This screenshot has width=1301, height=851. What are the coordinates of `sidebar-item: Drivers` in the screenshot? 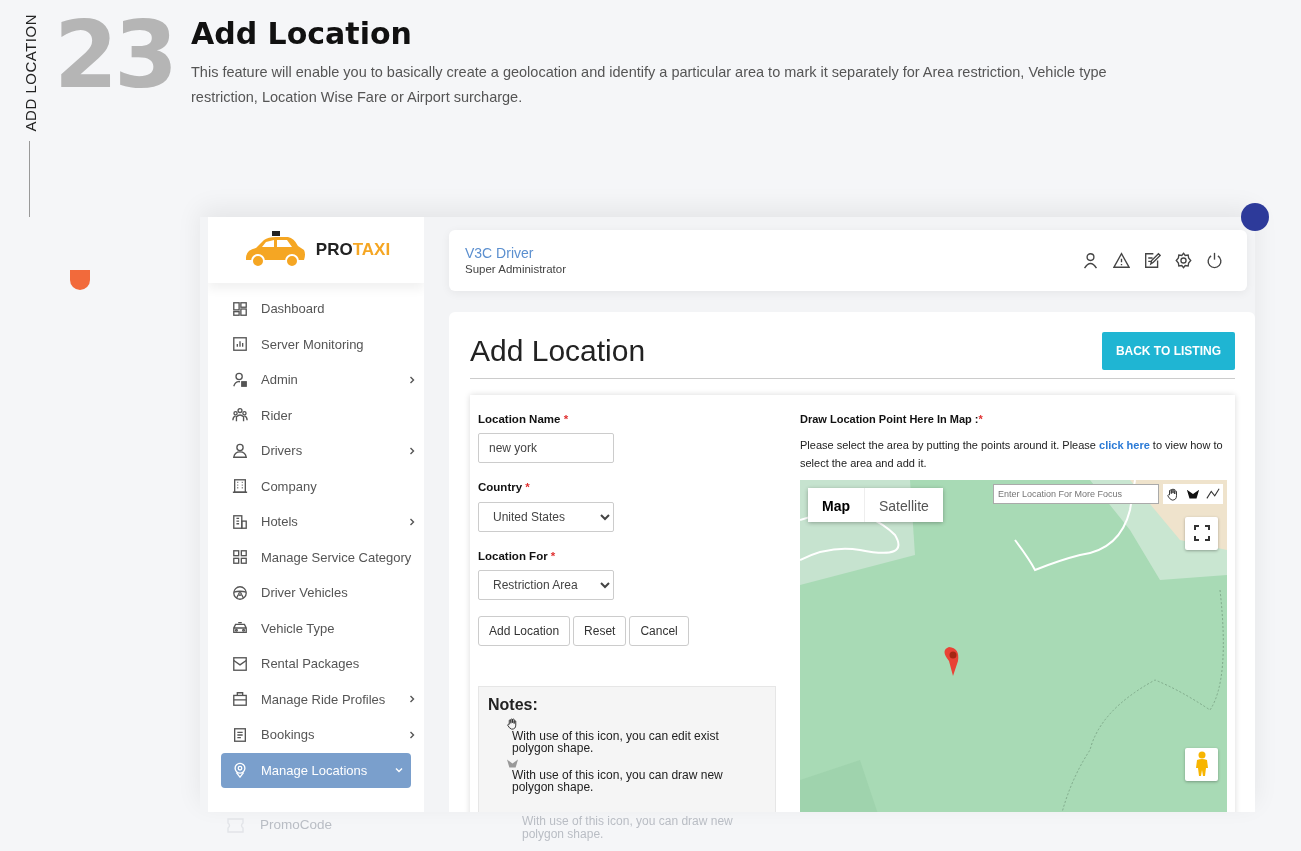 It's located at (316, 451).